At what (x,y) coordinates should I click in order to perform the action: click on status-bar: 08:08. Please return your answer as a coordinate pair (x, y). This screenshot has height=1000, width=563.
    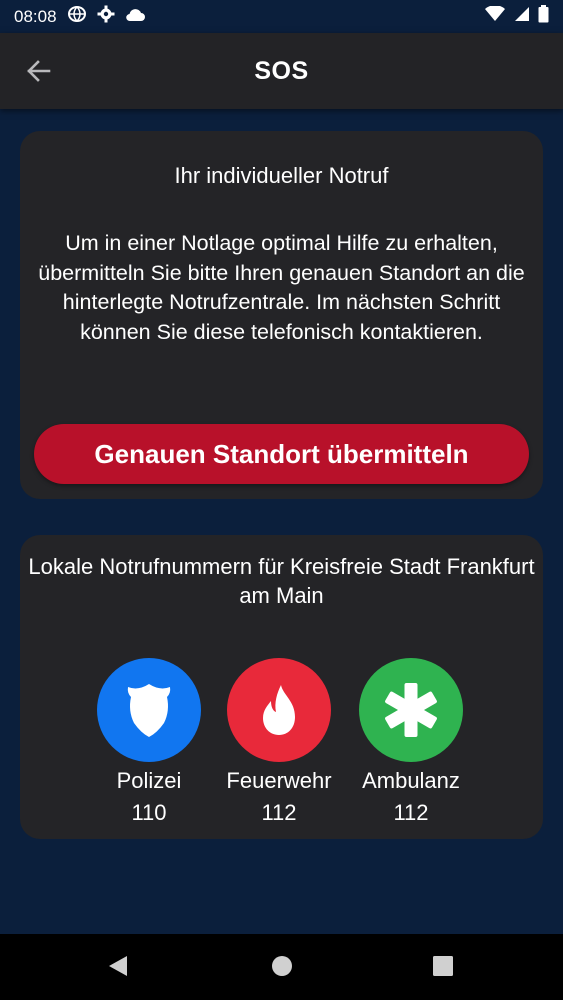
    Looking at the image, I should click on (281, 16).